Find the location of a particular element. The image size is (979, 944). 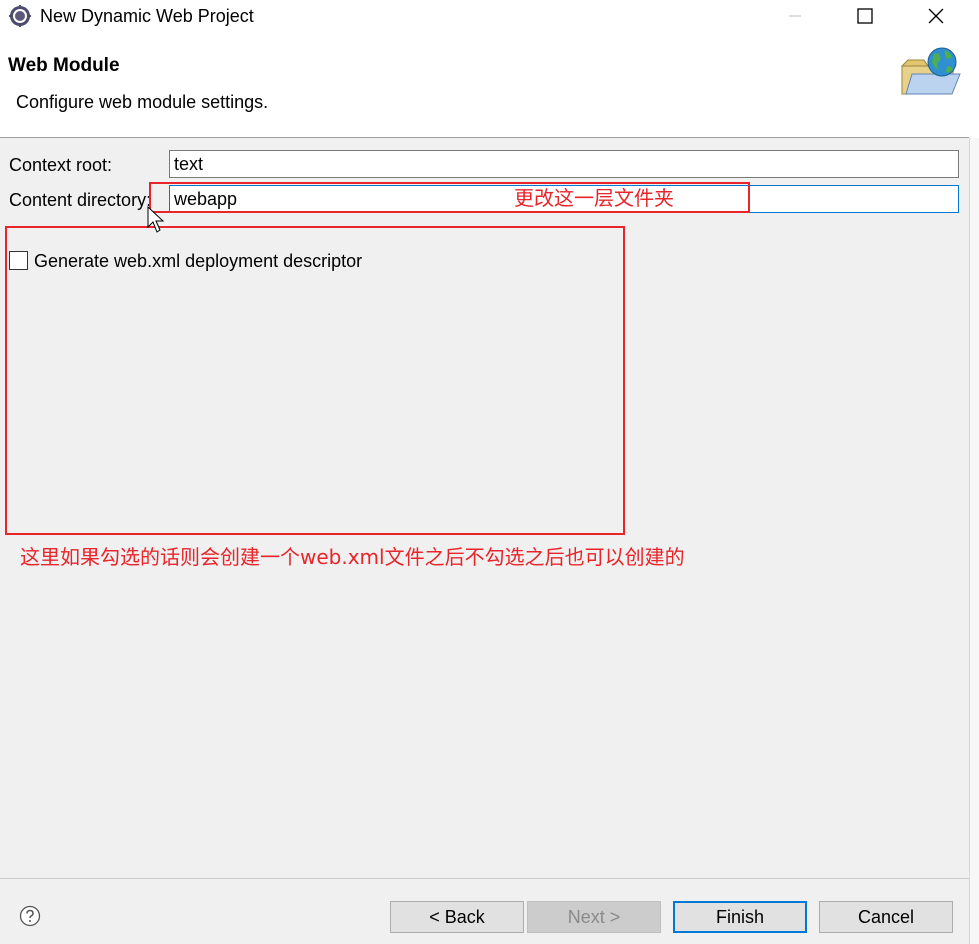

window-edge is located at coordinates (974, 541).